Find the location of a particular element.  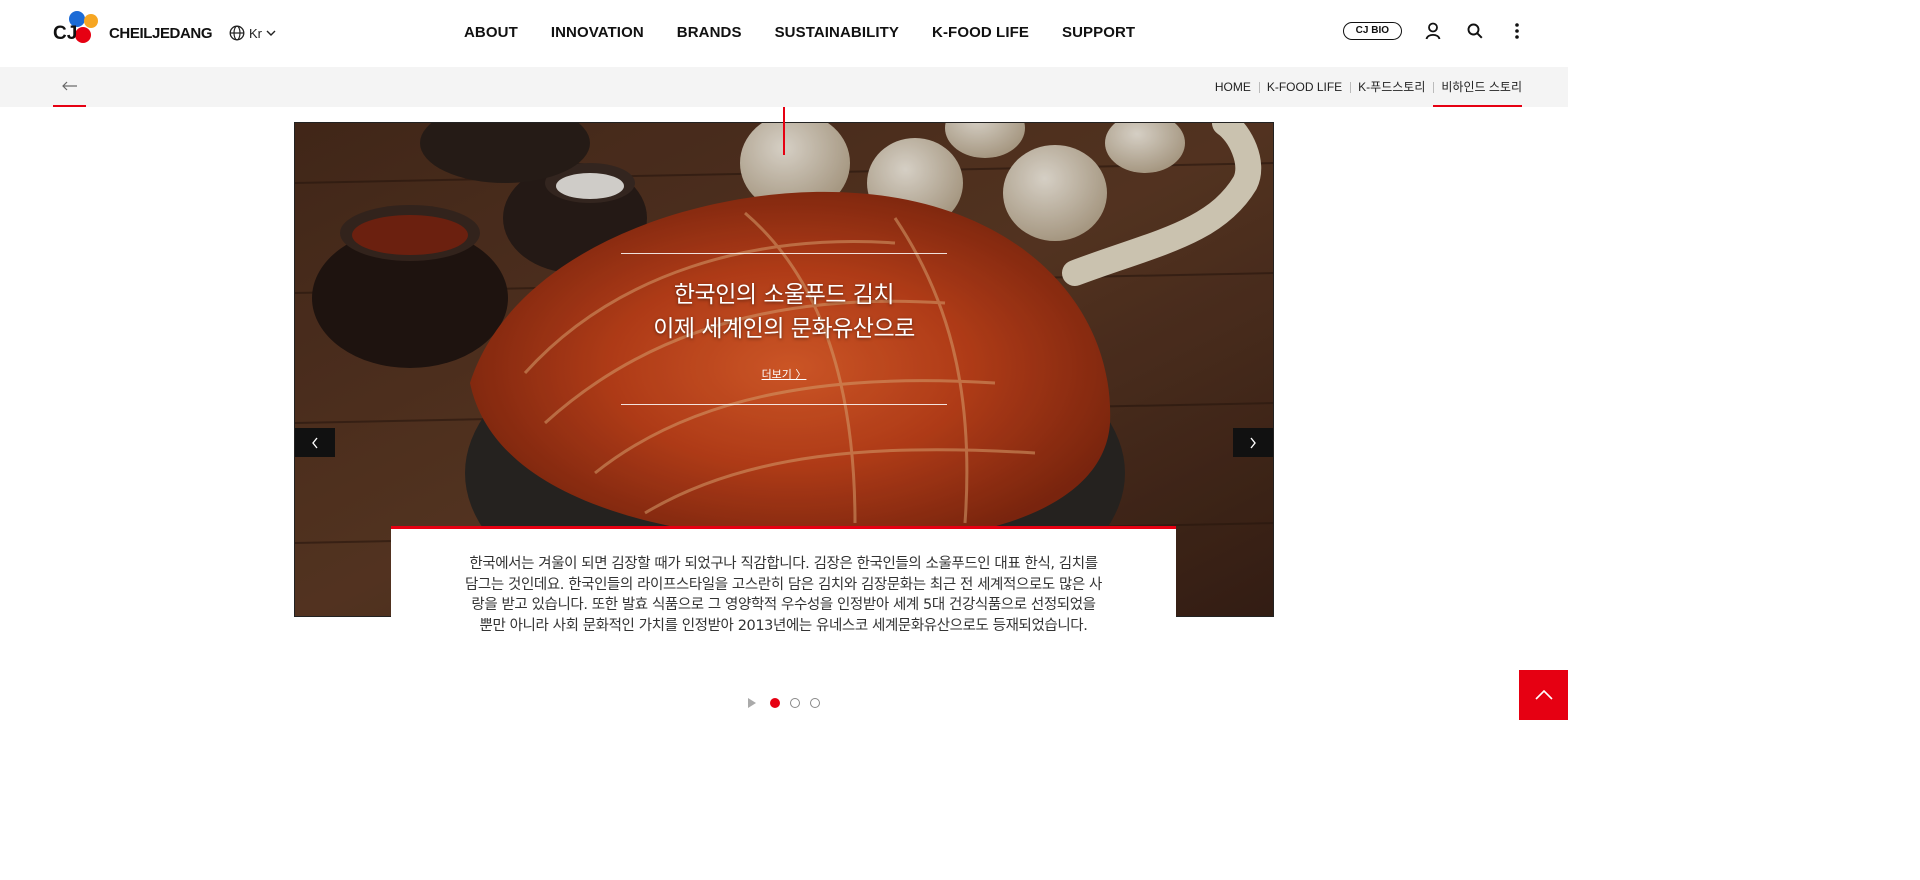

back-button is located at coordinates (69, 87).